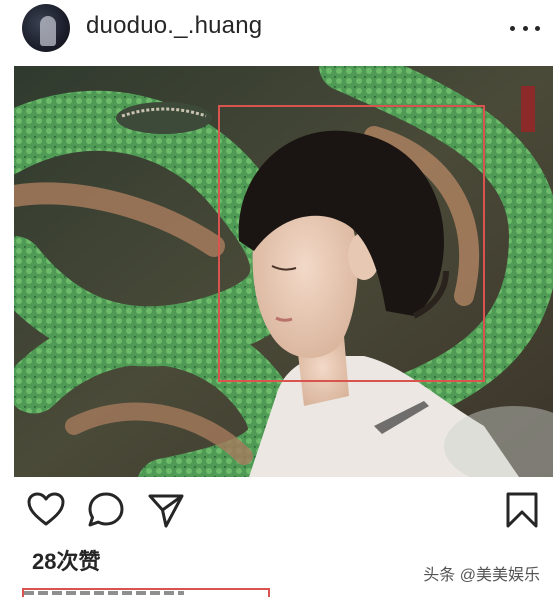 The width and height of the screenshot is (554, 597). I want to click on comment-button, so click(106, 510).